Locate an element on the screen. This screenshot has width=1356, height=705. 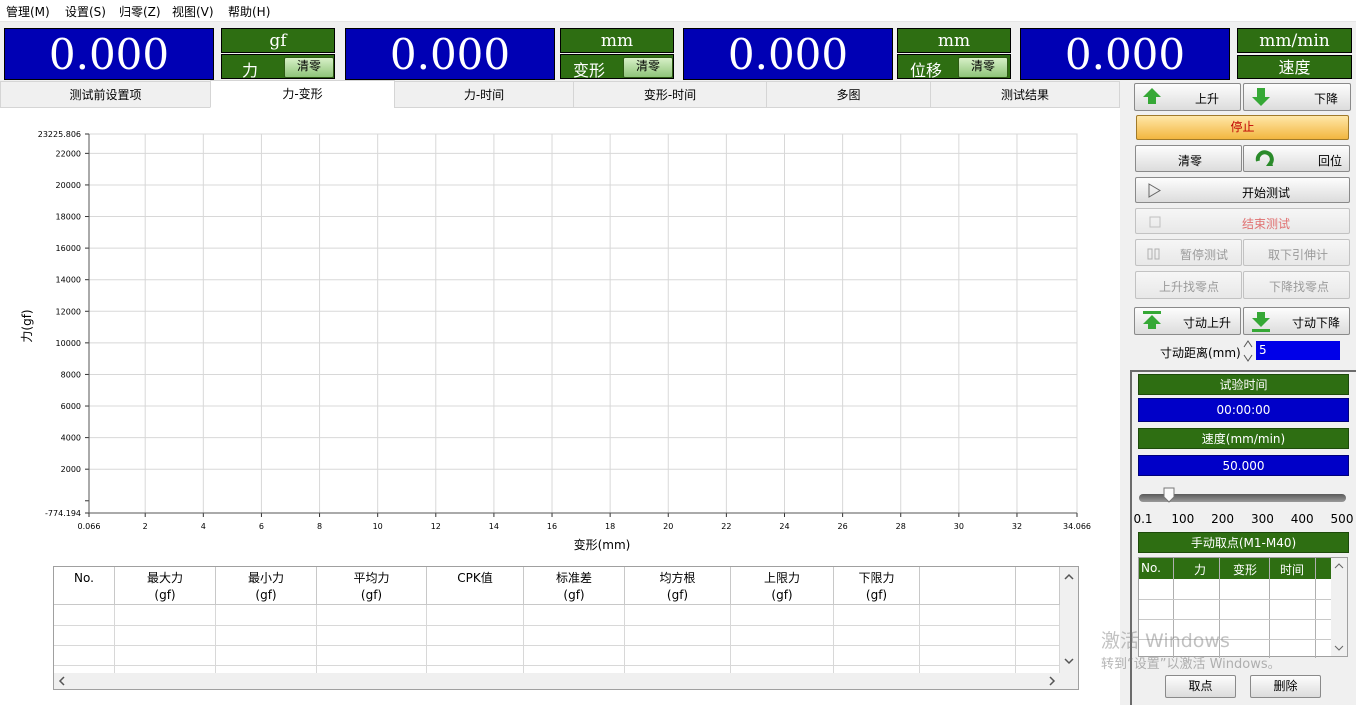
table-horizontal-scrollbar is located at coordinates (566, 681).